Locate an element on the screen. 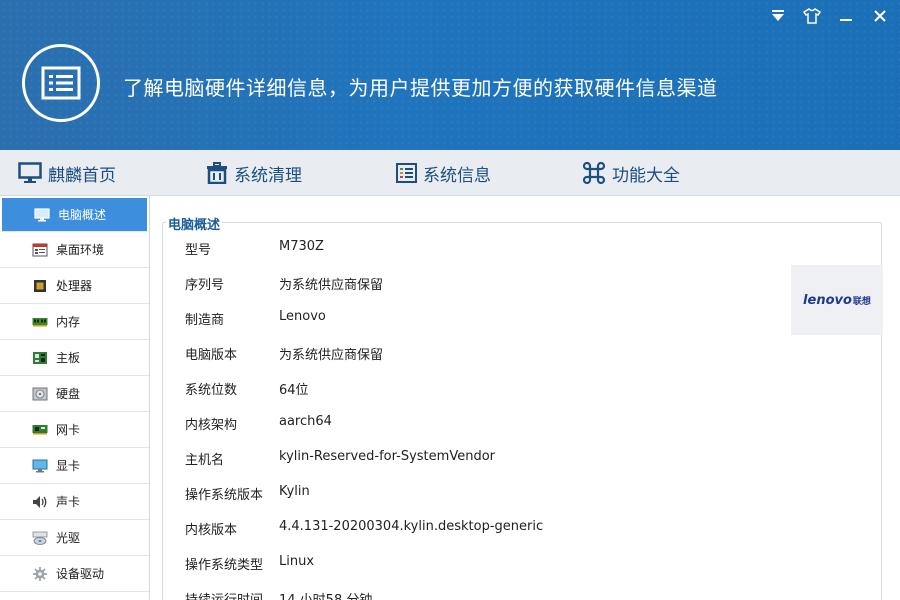  sidebar-item-label: 光驱 is located at coordinates (68, 538).